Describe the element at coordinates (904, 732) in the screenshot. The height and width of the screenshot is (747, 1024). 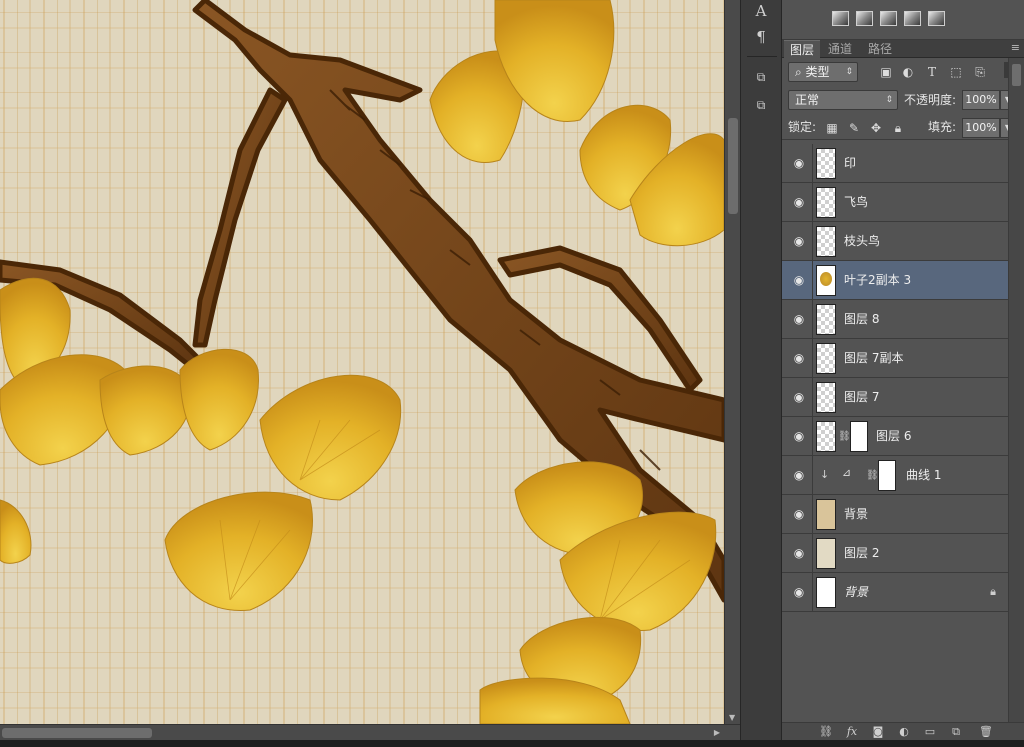
I see `new-adjustment-layer-icon: ◐` at that location.